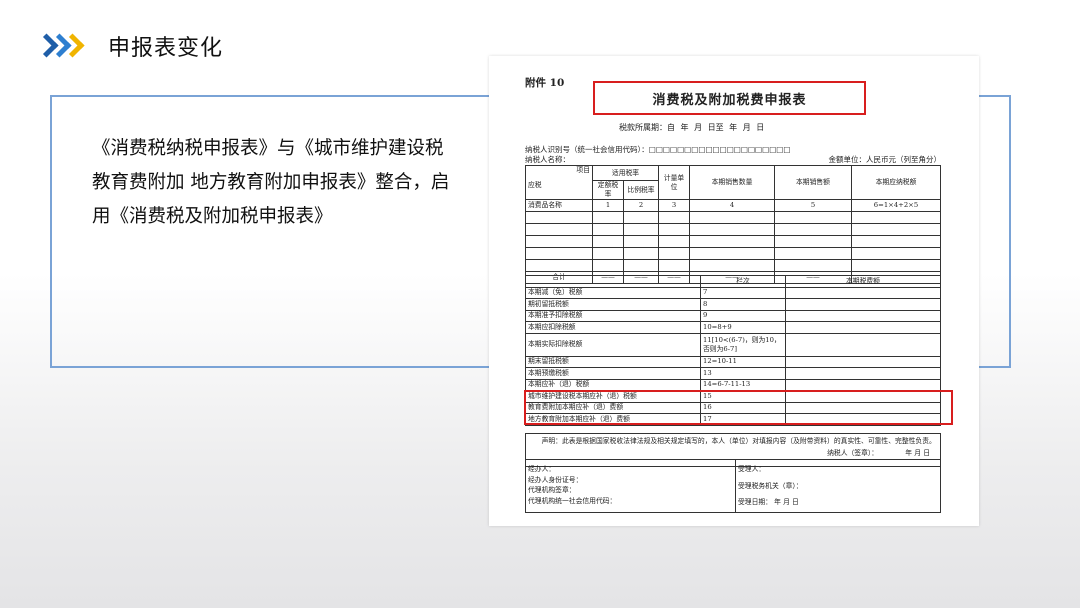  Describe the element at coordinates (641, 205) in the screenshot. I see `col-num: 2` at that location.